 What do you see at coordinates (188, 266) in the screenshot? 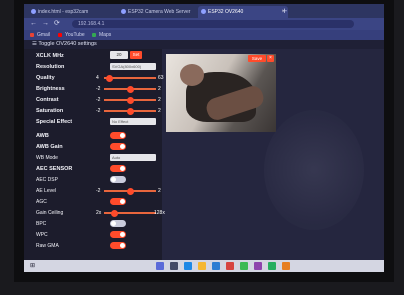
I see `edge-icon` at bounding box center [188, 266].